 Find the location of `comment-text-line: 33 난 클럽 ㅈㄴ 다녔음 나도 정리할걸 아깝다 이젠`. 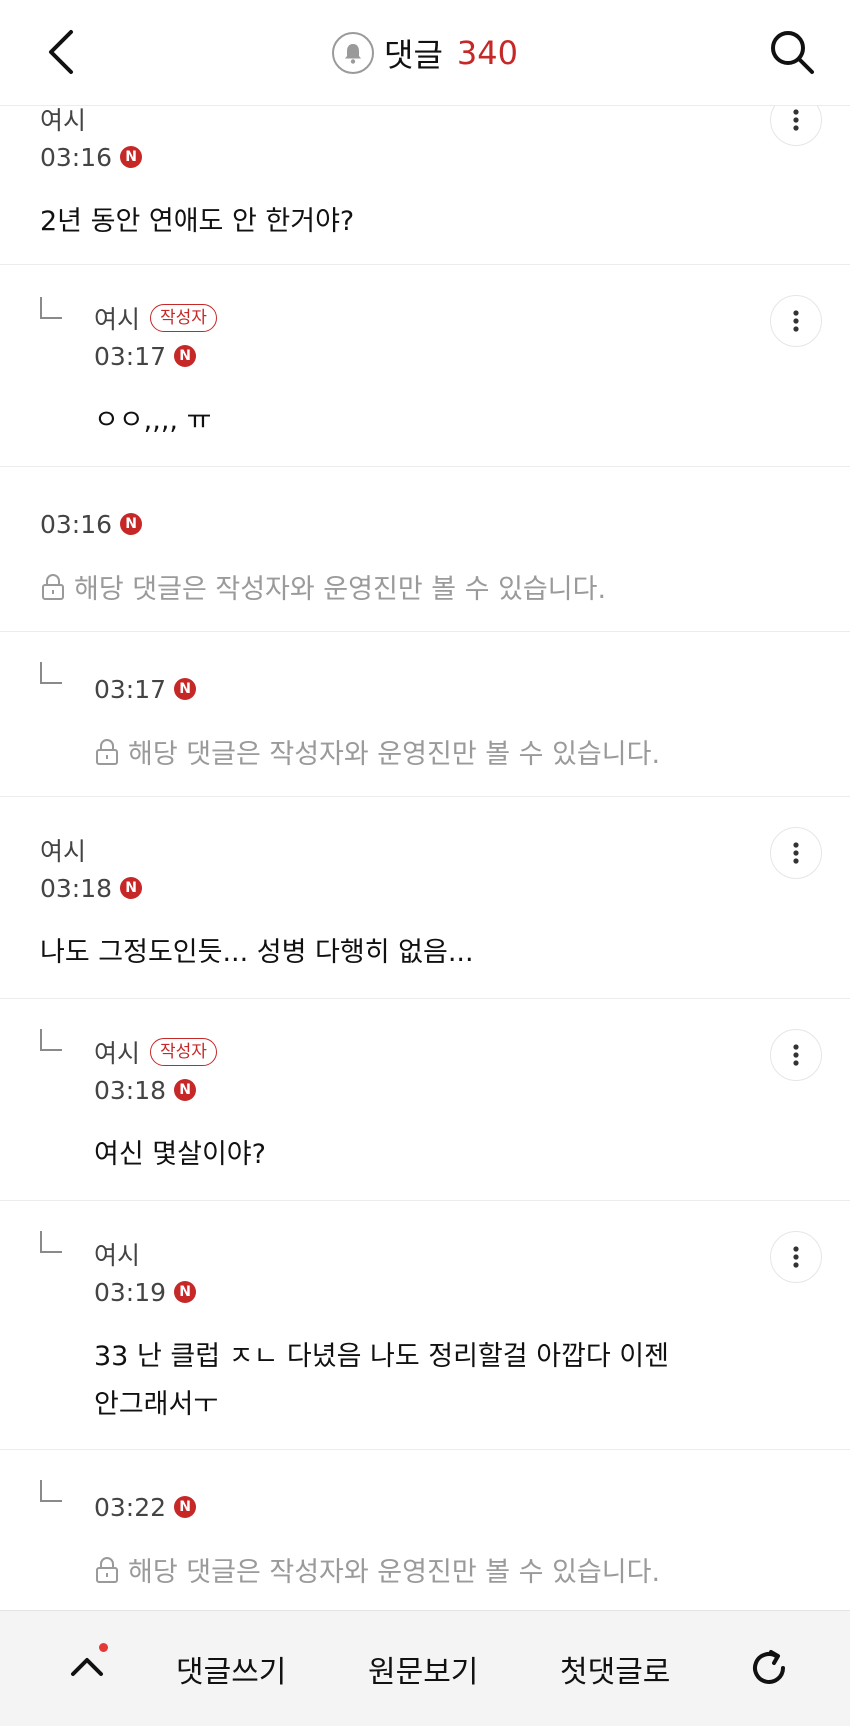

comment-text-line: 33 난 클럽 ㅈㄴ 다녔음 나도 정리할걸 아깝다 이젠 is located at coordinates (381, 1356).